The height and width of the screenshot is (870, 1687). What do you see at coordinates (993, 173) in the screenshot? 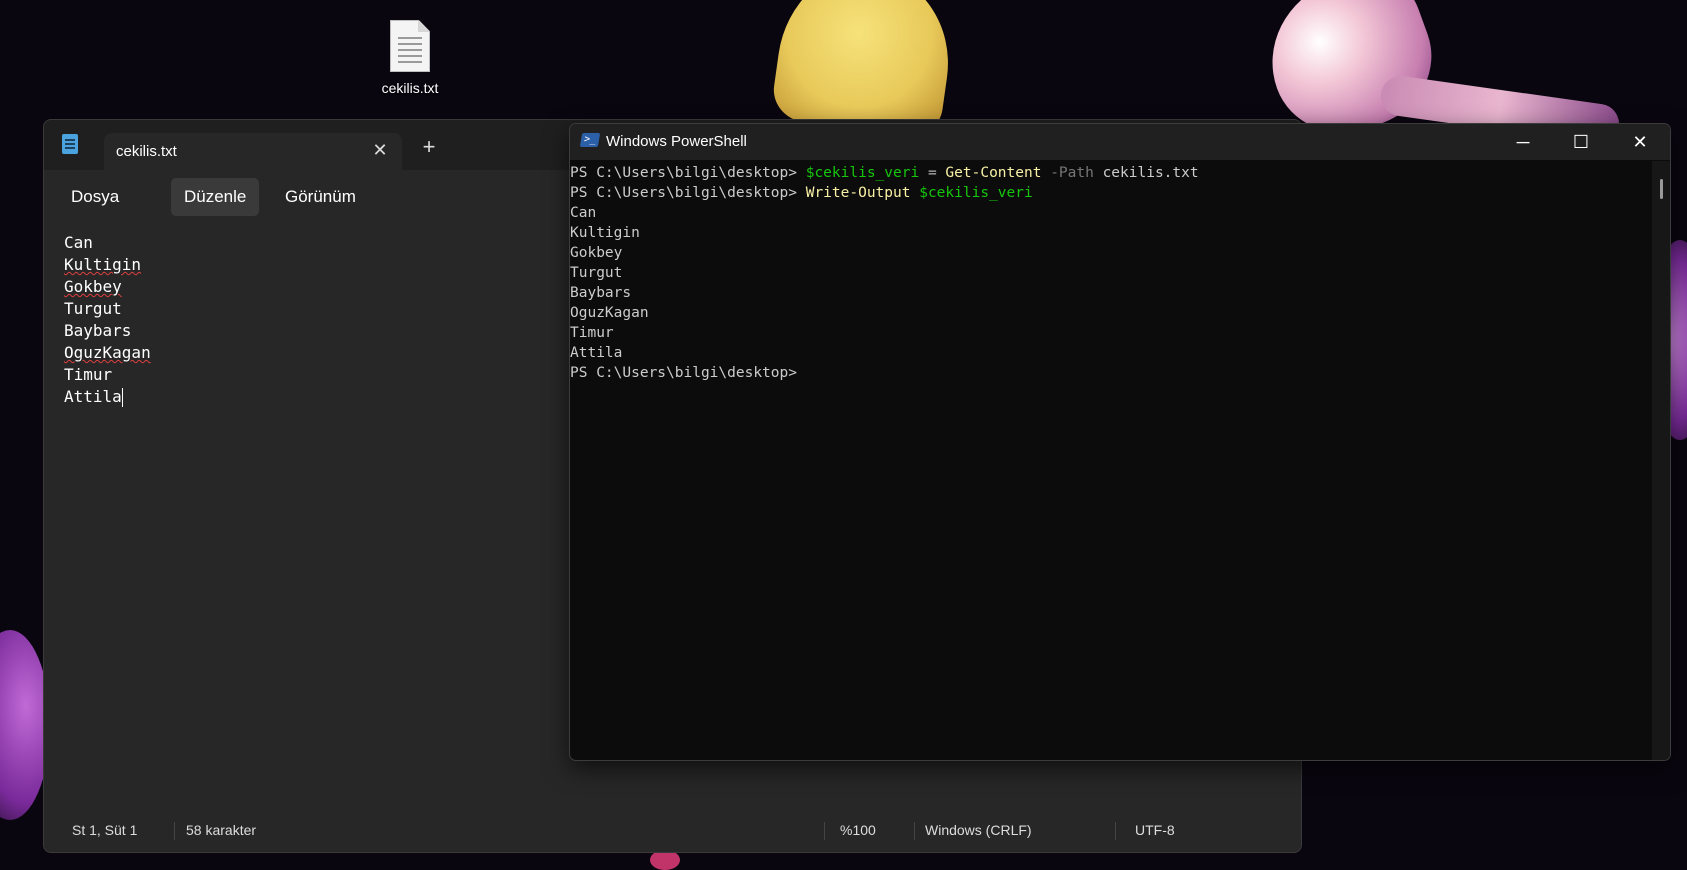
I see `token-command: Get-Content` at bounding box center [993, 173].